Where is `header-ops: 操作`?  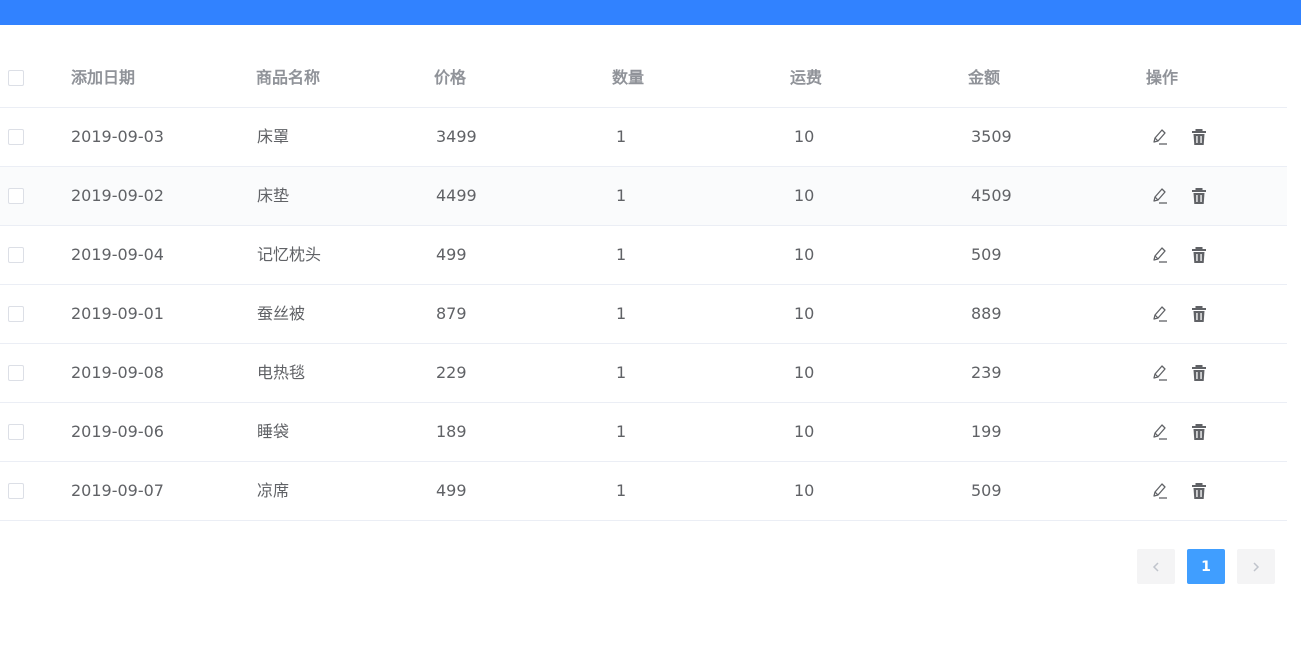
header-ops: 操作 is located at coordinates (1162, 77).